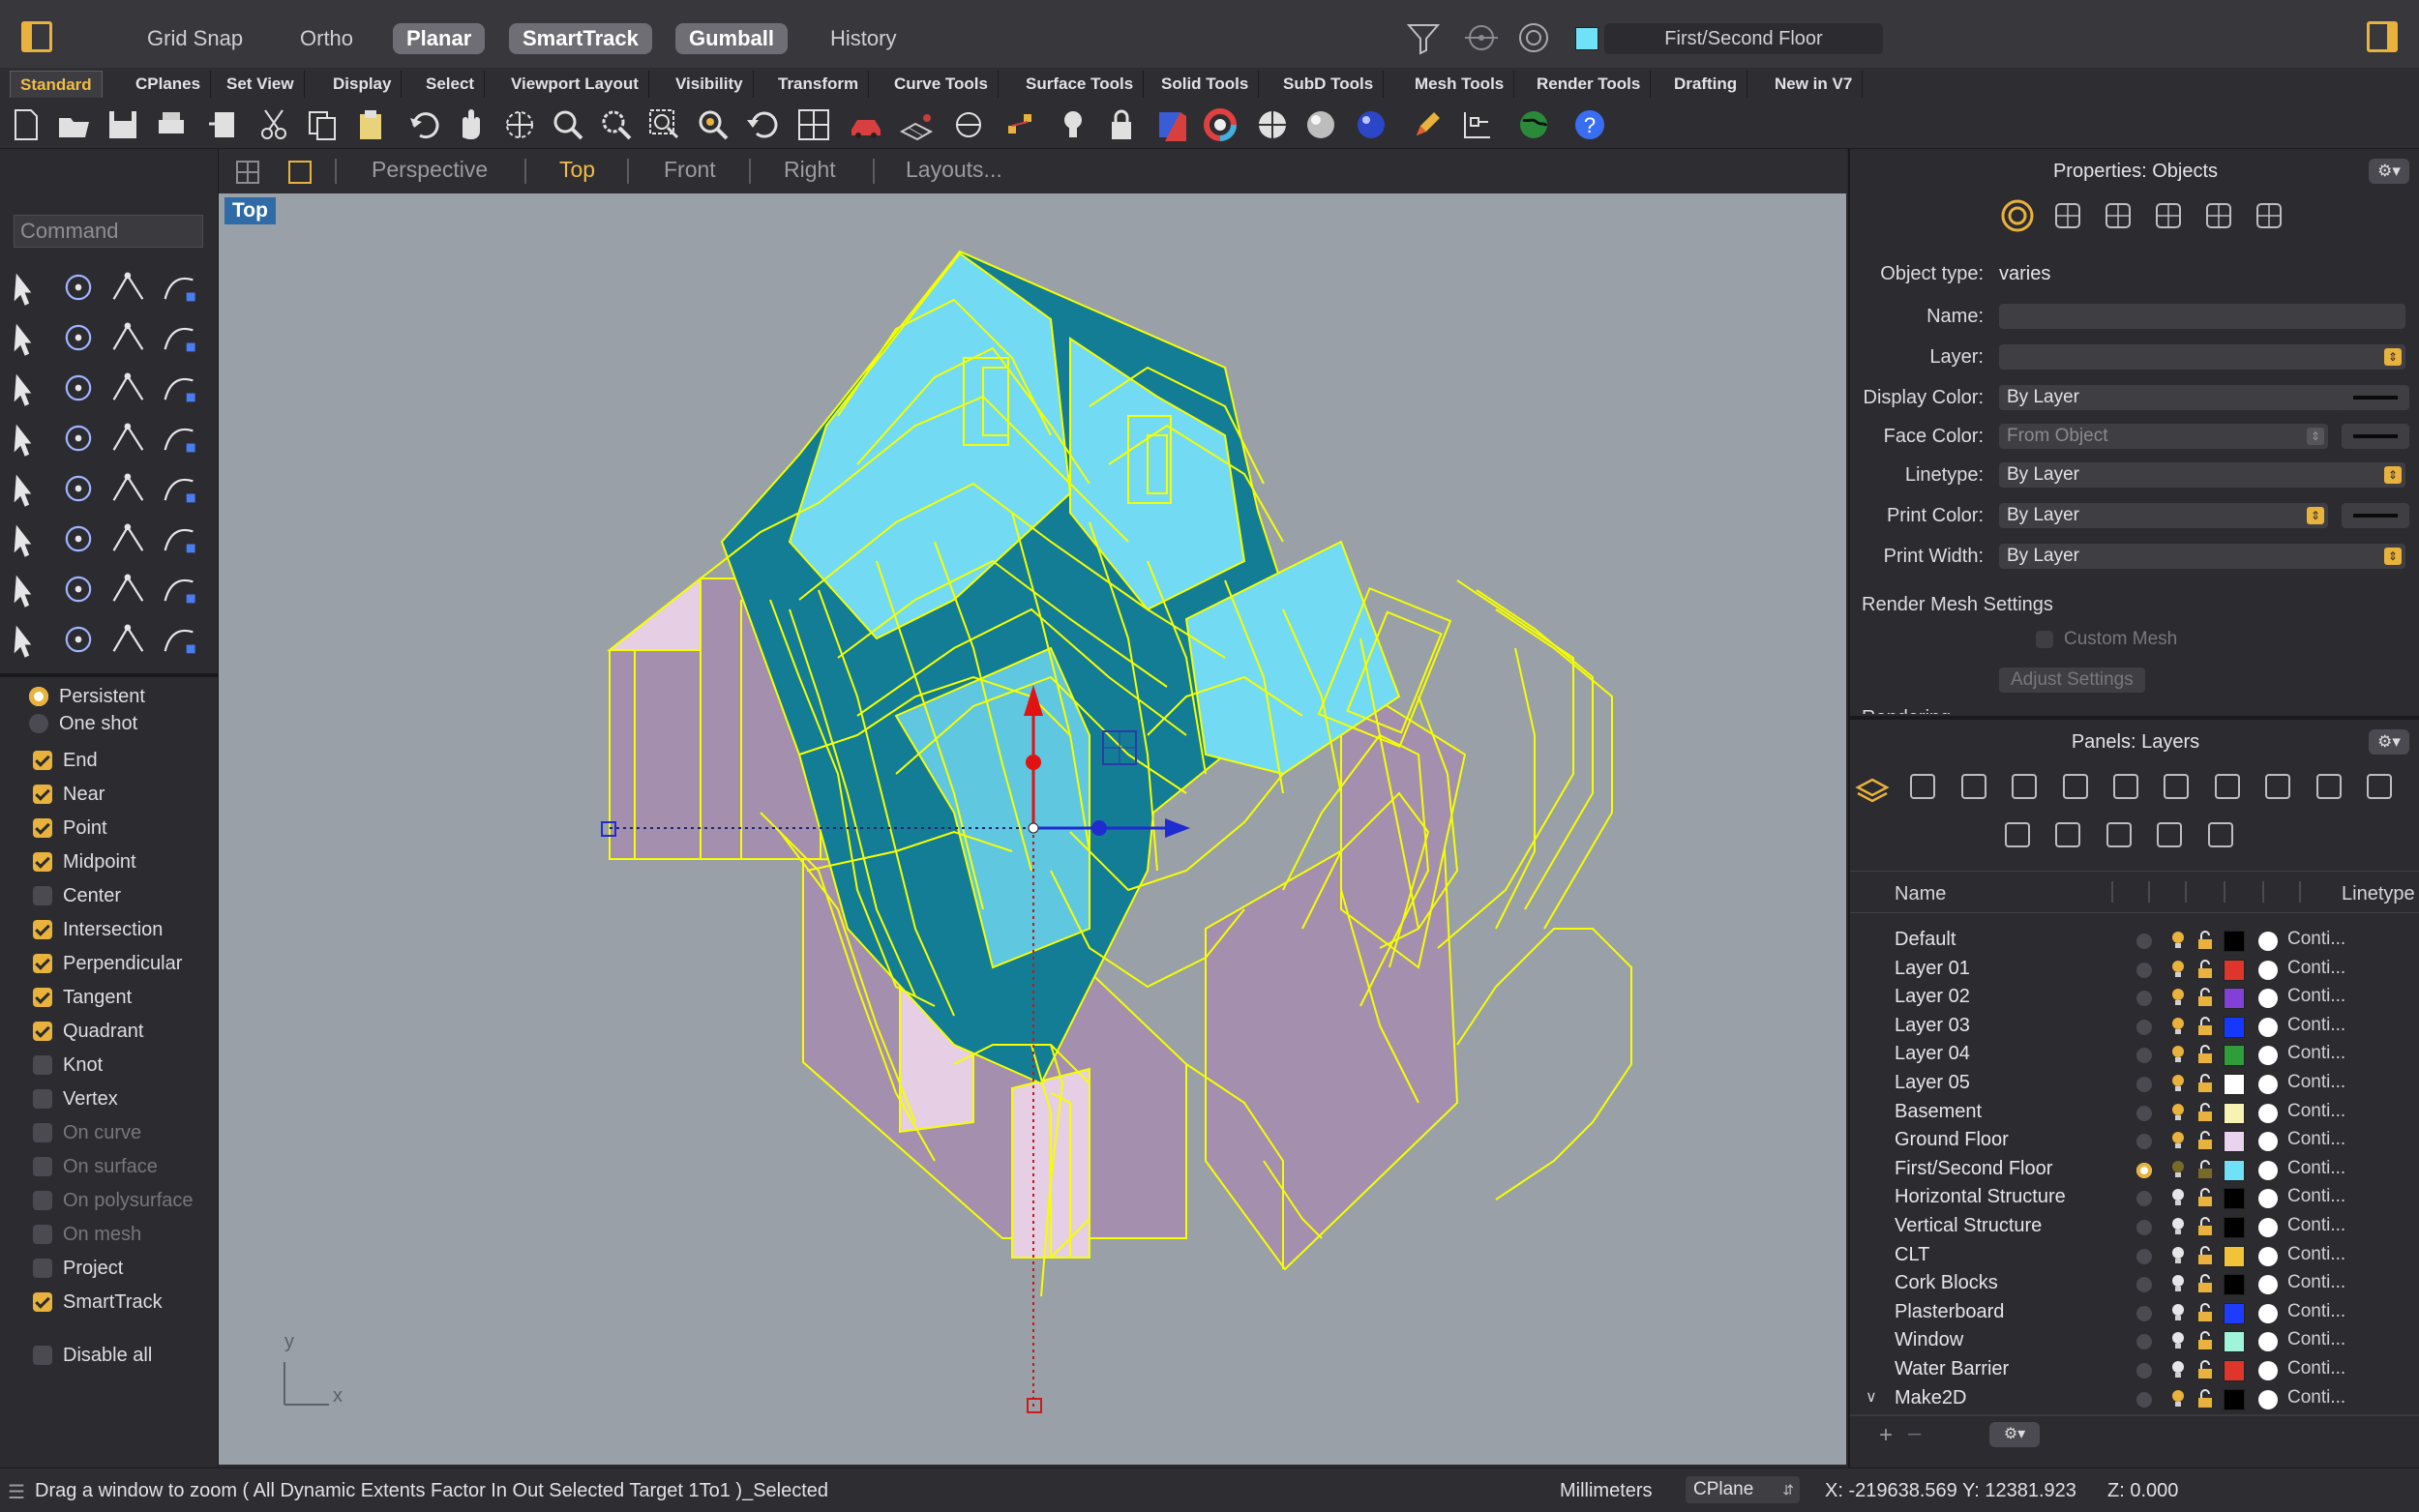 This screenshot has width=2419, height=1512. Describe the element at coordinates (664, 125) in the screenshot. I see `zoom-extents-icon` at that location.